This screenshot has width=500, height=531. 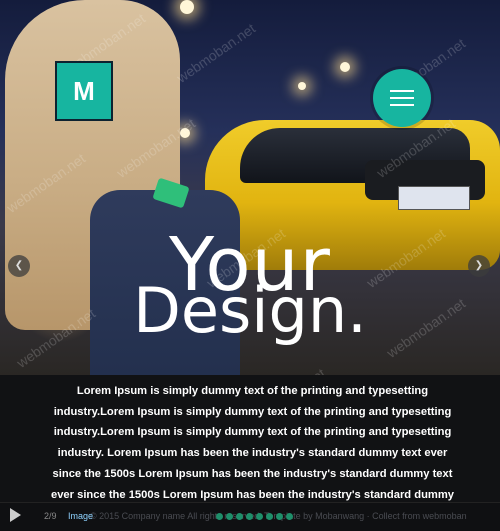 What do you see at coordinates (81, 516) in the screenshot?
I see `slide-label: Image` at bounding box center [81, 516].